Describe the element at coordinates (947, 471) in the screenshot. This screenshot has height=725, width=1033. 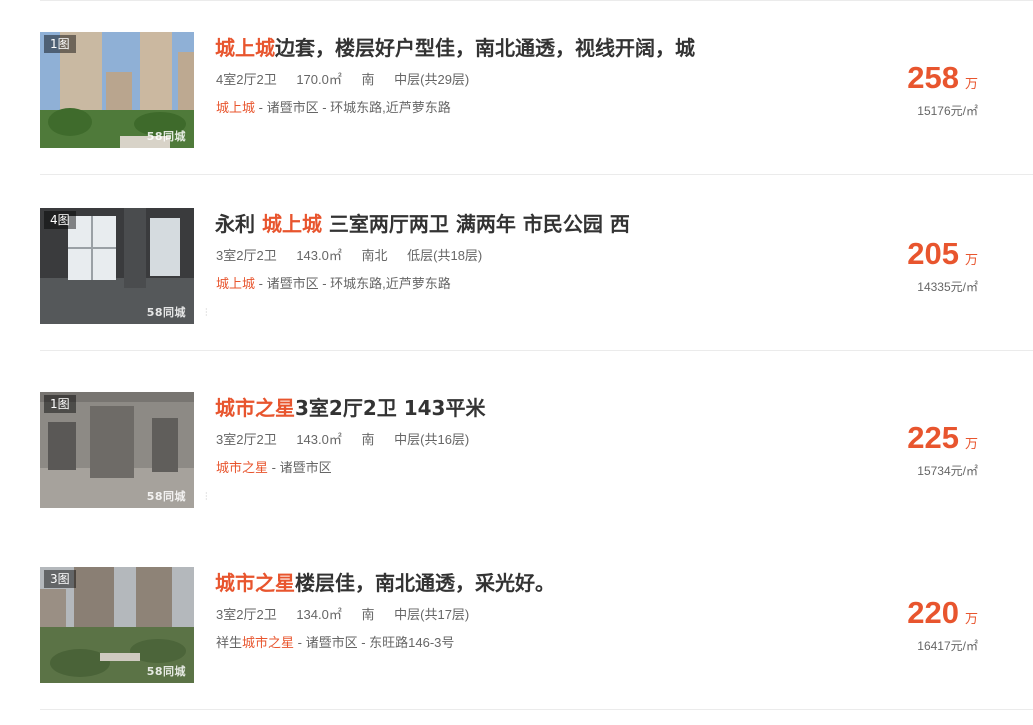
I see `unit-price: 15734元/㎡` at that location.